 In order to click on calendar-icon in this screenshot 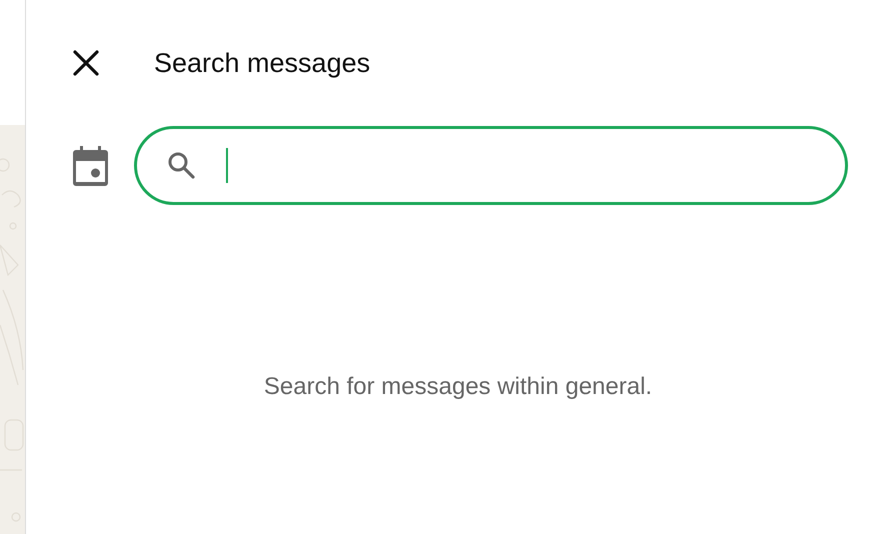, I will do `click(90, 166)`.